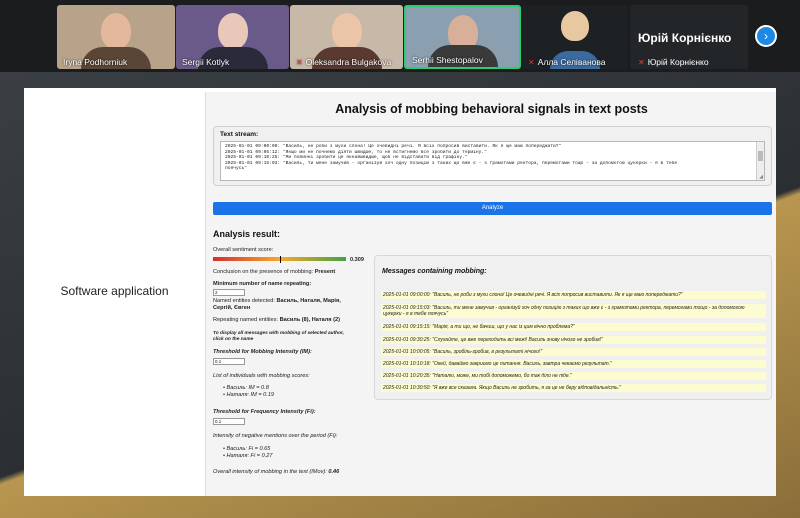 Image resolution: width=800 pixels, height=518 pixels. I want to click on messages-title: Messages containing mobbing:, so click(434, 271).